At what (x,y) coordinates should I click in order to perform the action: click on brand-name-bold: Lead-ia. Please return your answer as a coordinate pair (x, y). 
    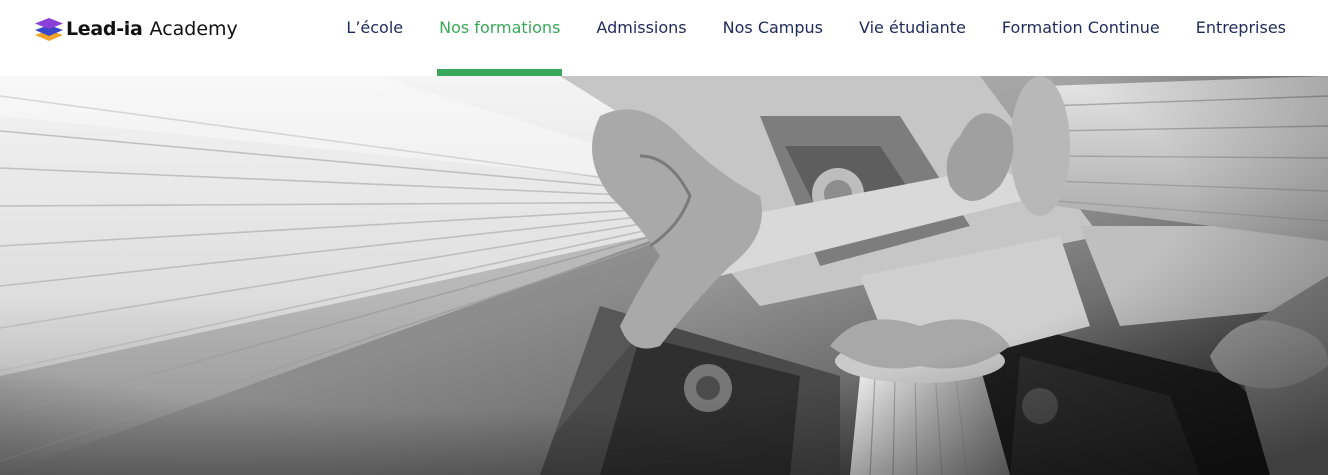
    Looking at the image, I should click on (104, 29).